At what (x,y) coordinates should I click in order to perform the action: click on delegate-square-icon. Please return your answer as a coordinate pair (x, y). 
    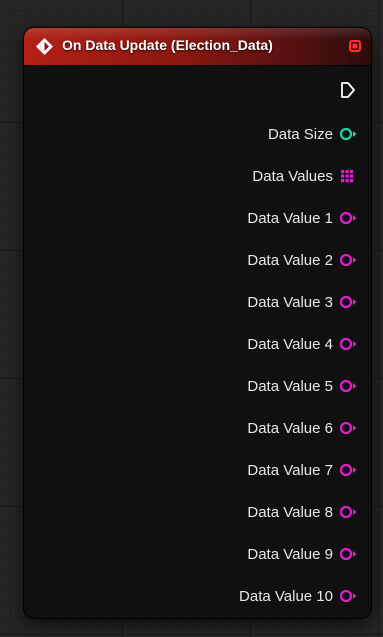
    Looking at the image, I should click on (355, 46).